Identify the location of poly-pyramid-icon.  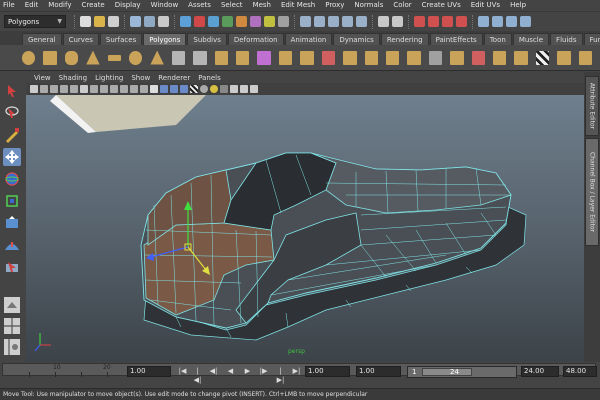
(157, 57).